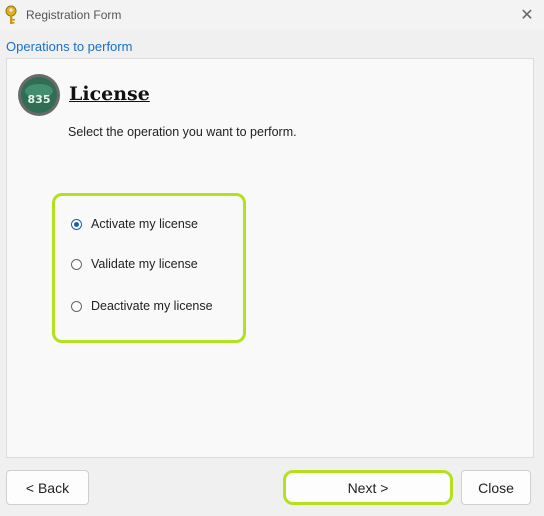 Image resolution: width=544 pixels, height=516 pixels. I want to click on option-activate-license: Activate my license, so click(134, 224).